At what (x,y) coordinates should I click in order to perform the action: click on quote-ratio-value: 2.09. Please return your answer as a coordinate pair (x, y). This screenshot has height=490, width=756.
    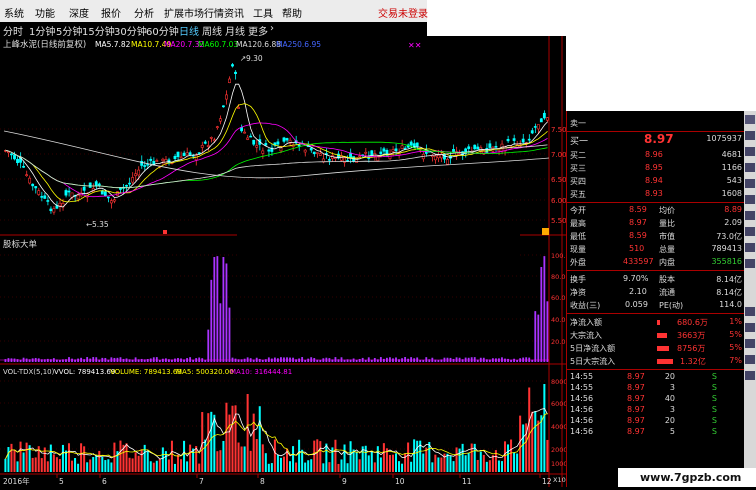
    Looking at the image, I should click on (733, 222).